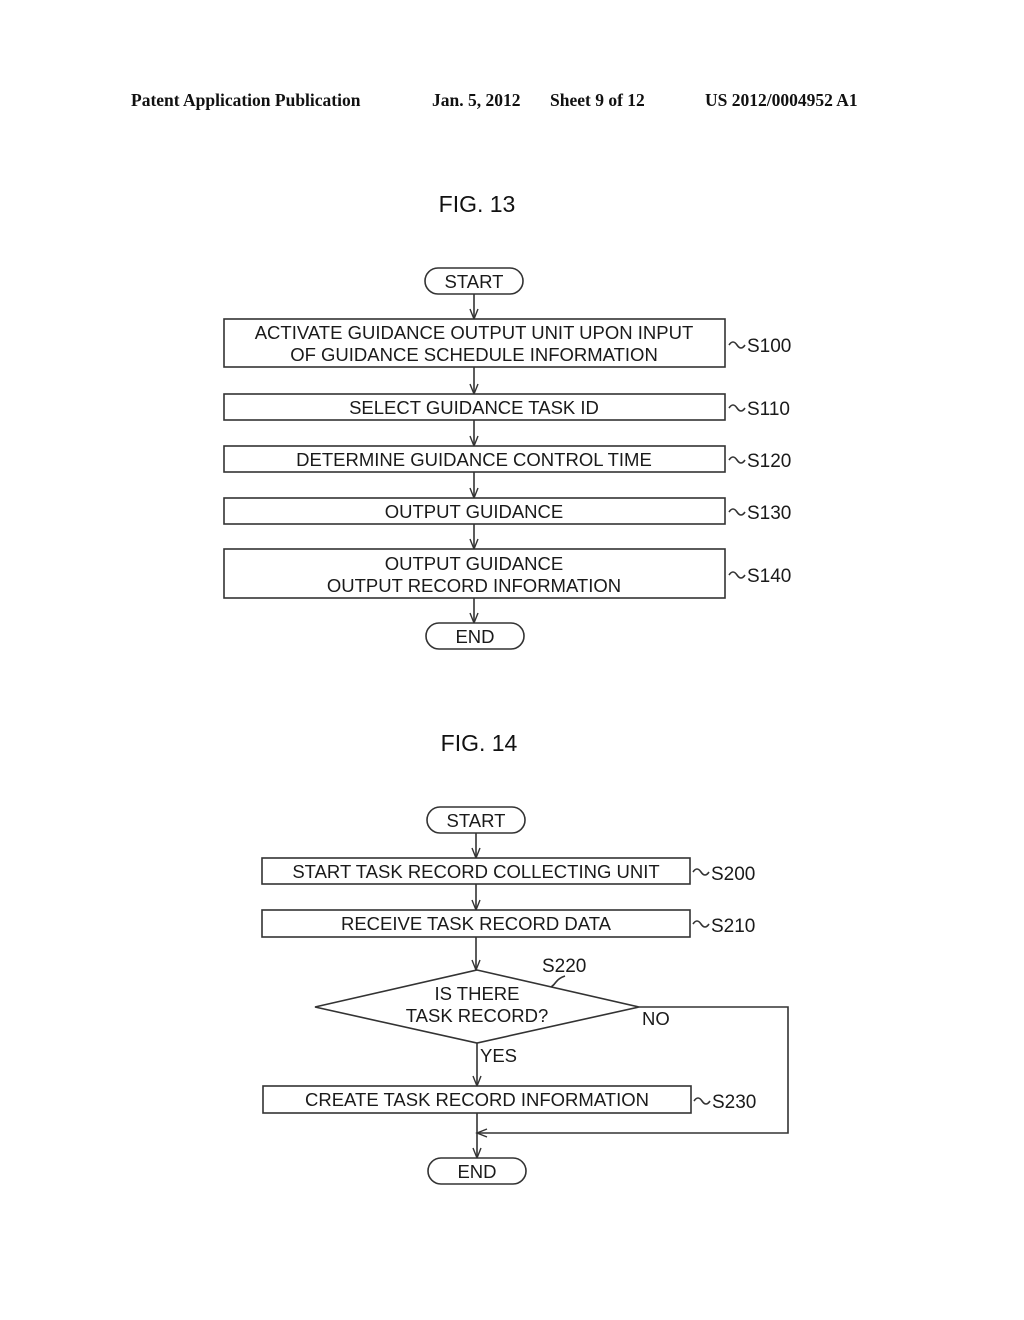 This screenshot has height=1320, width=1024. What do you see at coordinates (769, 576) in the screenshot?
I see `step-id: S140` at bounding box center [769, 576].